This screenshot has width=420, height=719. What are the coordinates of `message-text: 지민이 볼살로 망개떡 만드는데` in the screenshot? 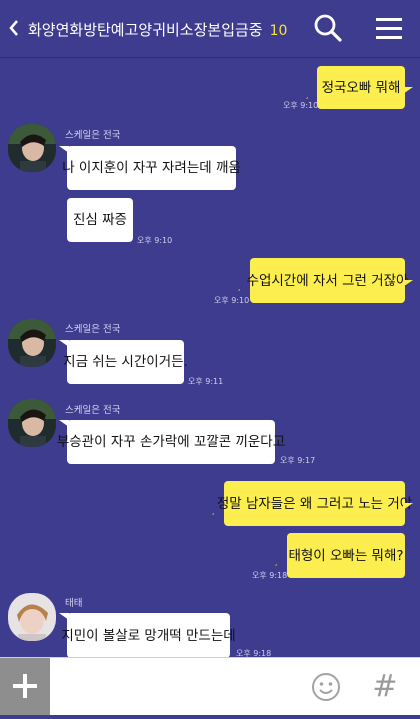 It's located at (148, 635).